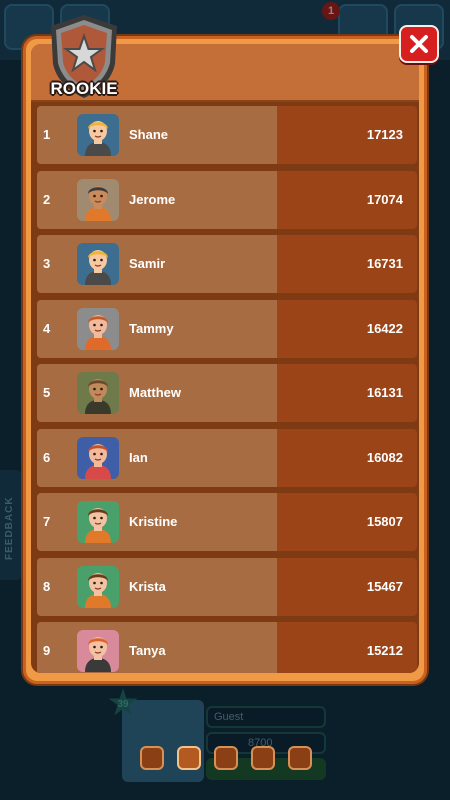  I want to click on player-name: Shane, so click(149, 134).